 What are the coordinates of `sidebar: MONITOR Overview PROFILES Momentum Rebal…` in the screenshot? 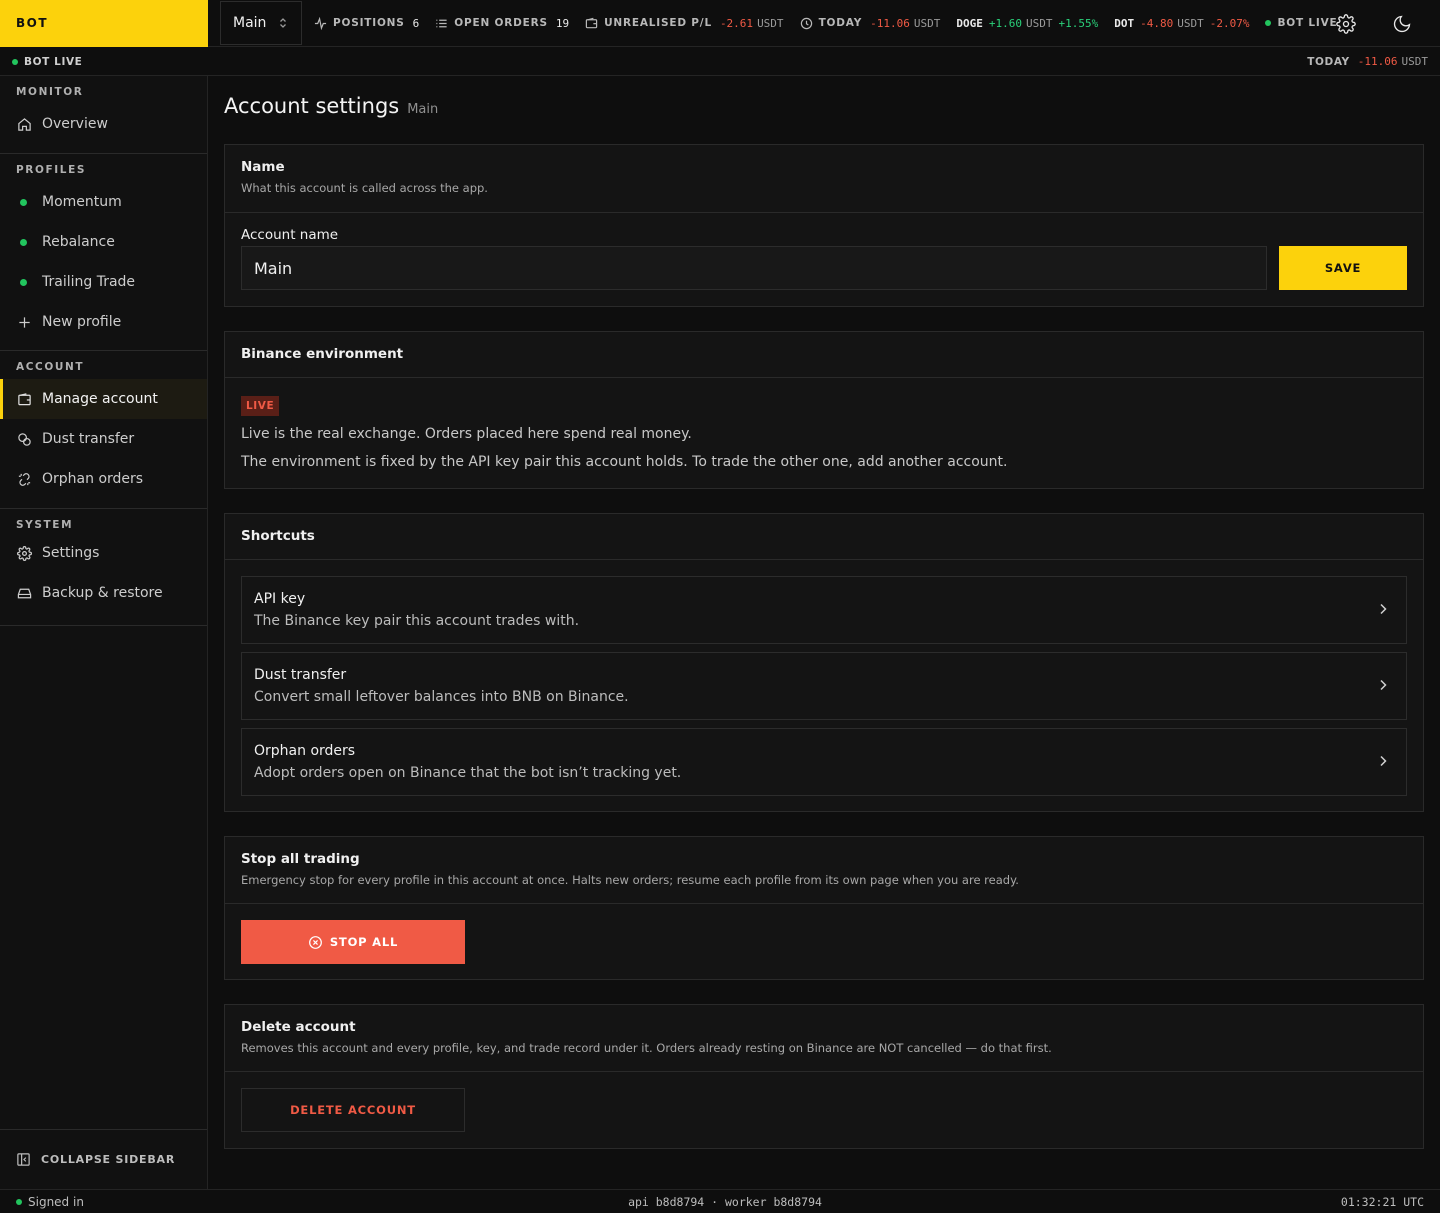 It's located at (104, 632).